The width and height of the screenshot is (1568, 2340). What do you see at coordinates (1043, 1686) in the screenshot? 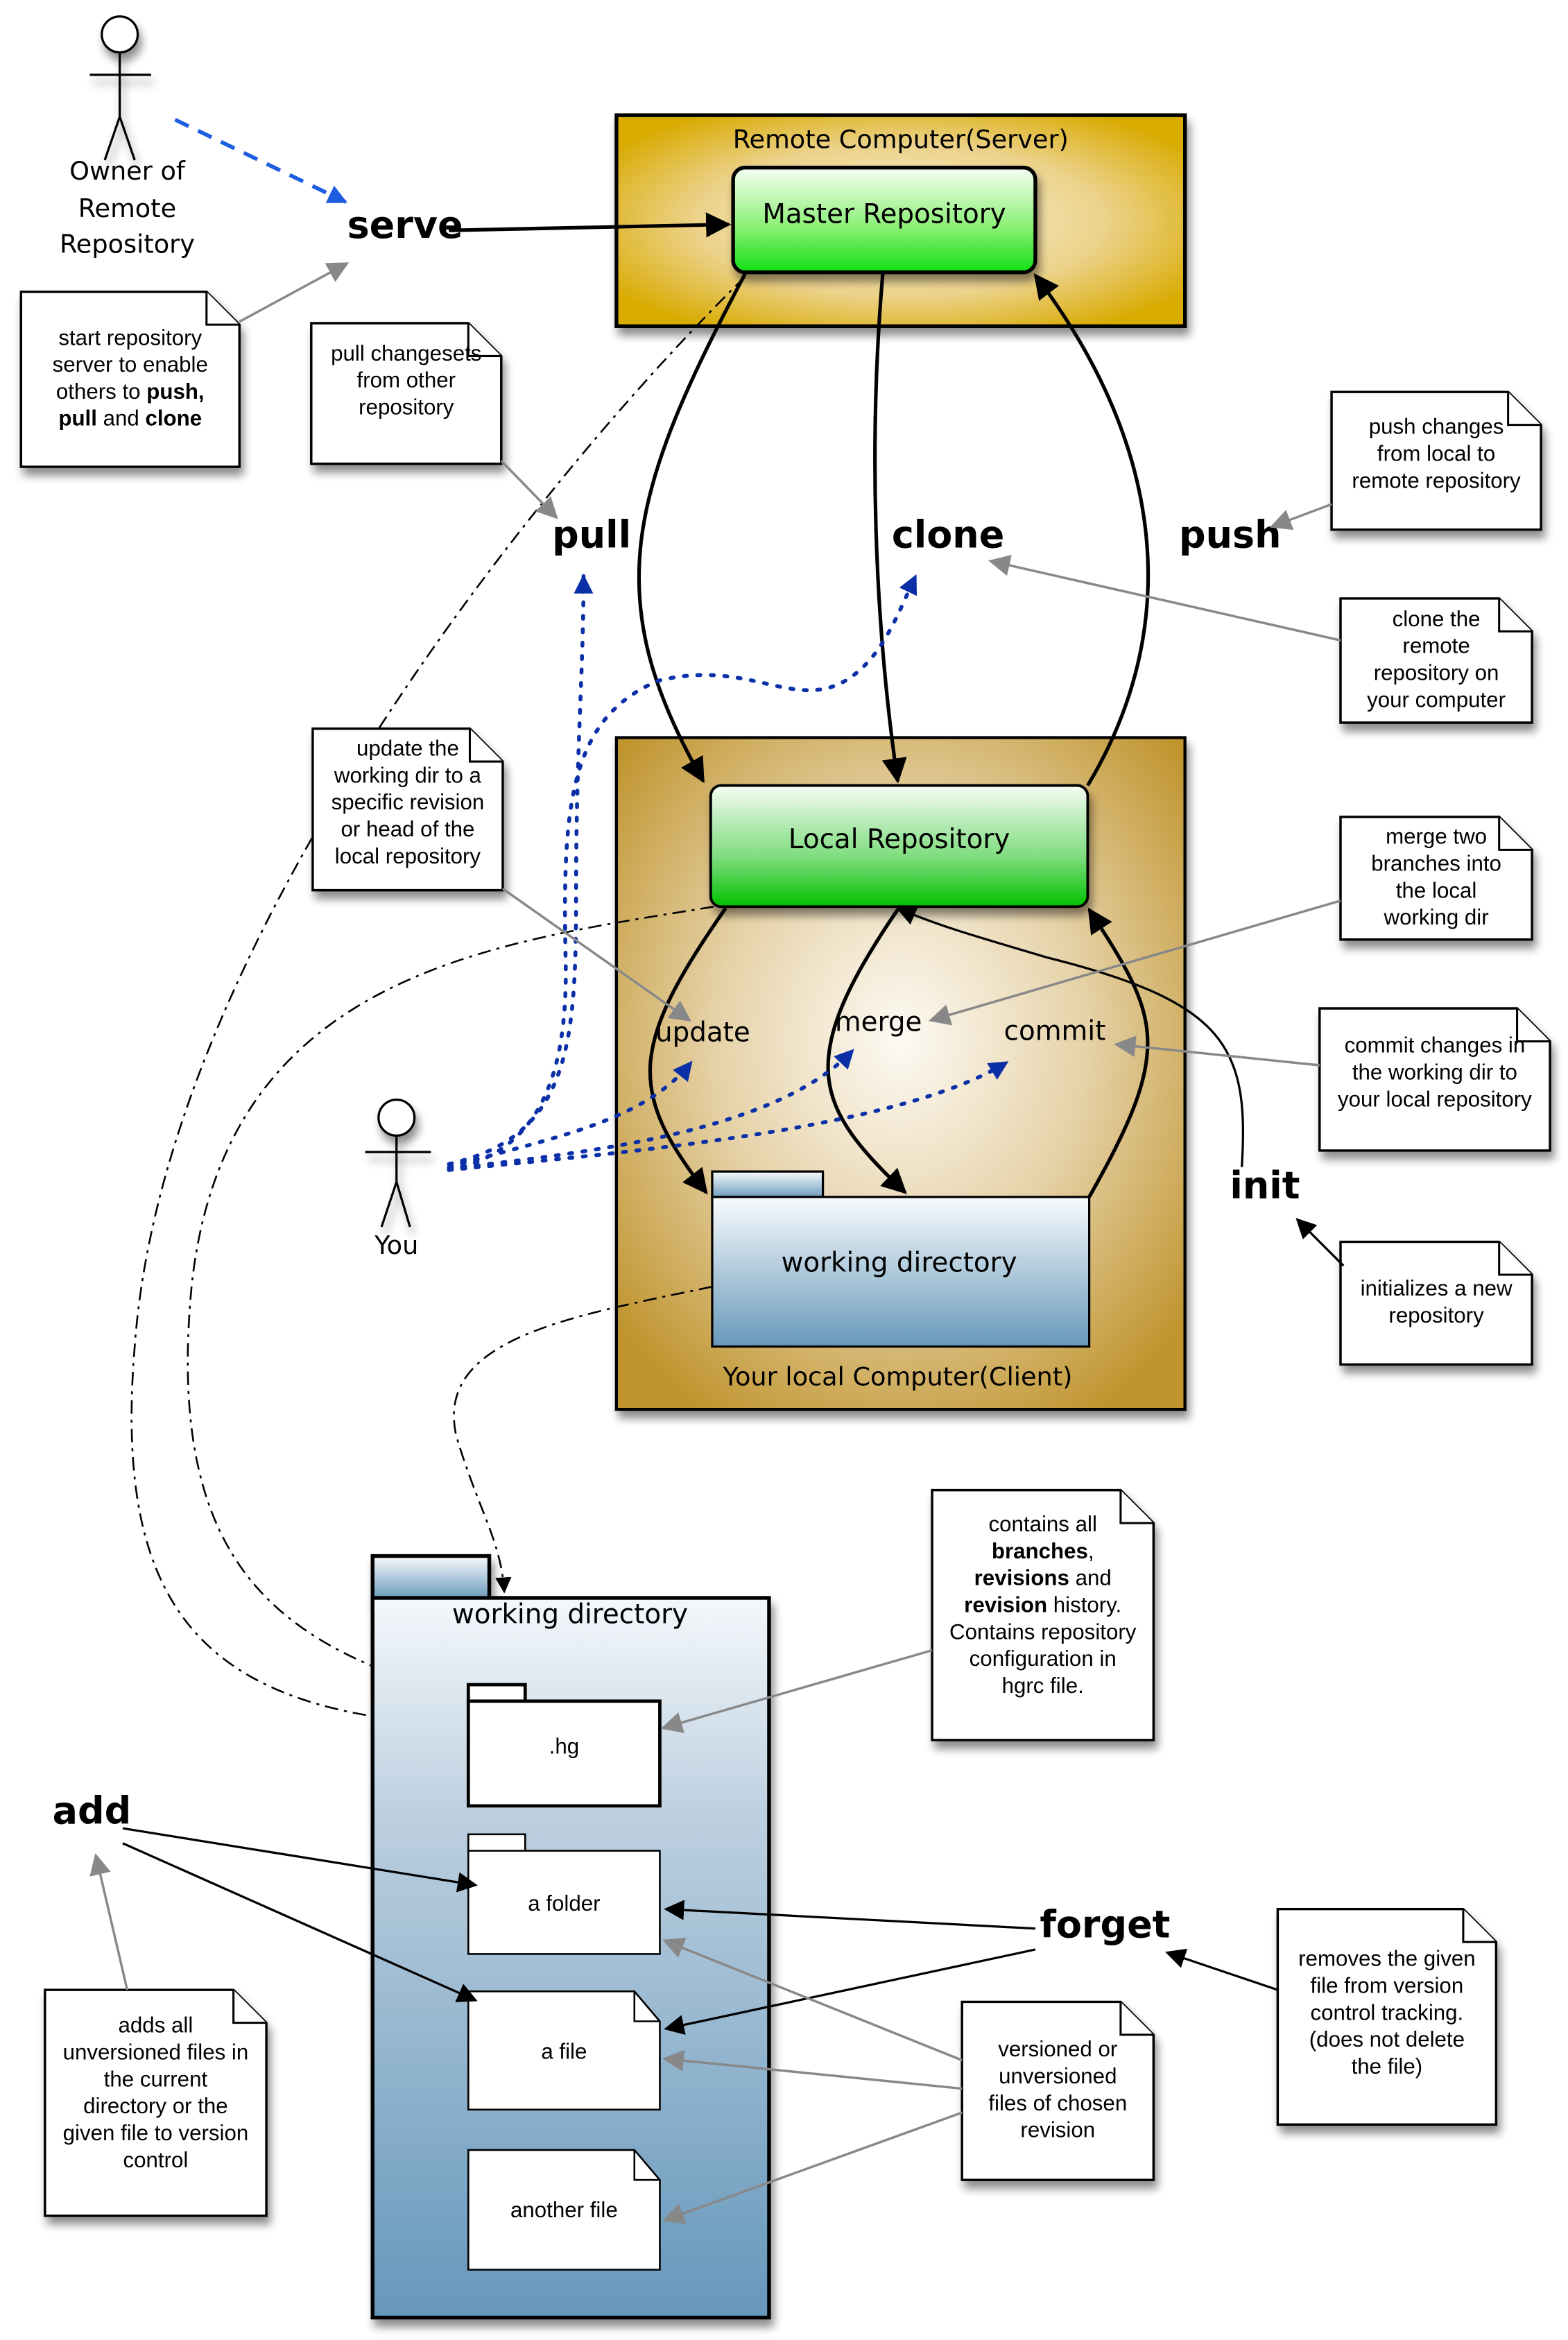
I see `hg-note-line: hgrc file.` at bounding box center [1043, 1686].